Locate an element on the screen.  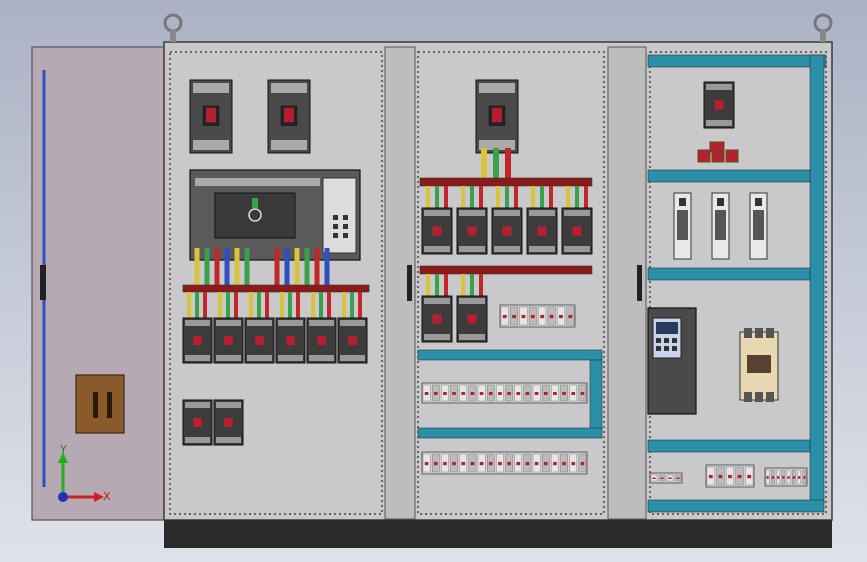
bus-bar-middle-lower is located at coordinates (506, 270).